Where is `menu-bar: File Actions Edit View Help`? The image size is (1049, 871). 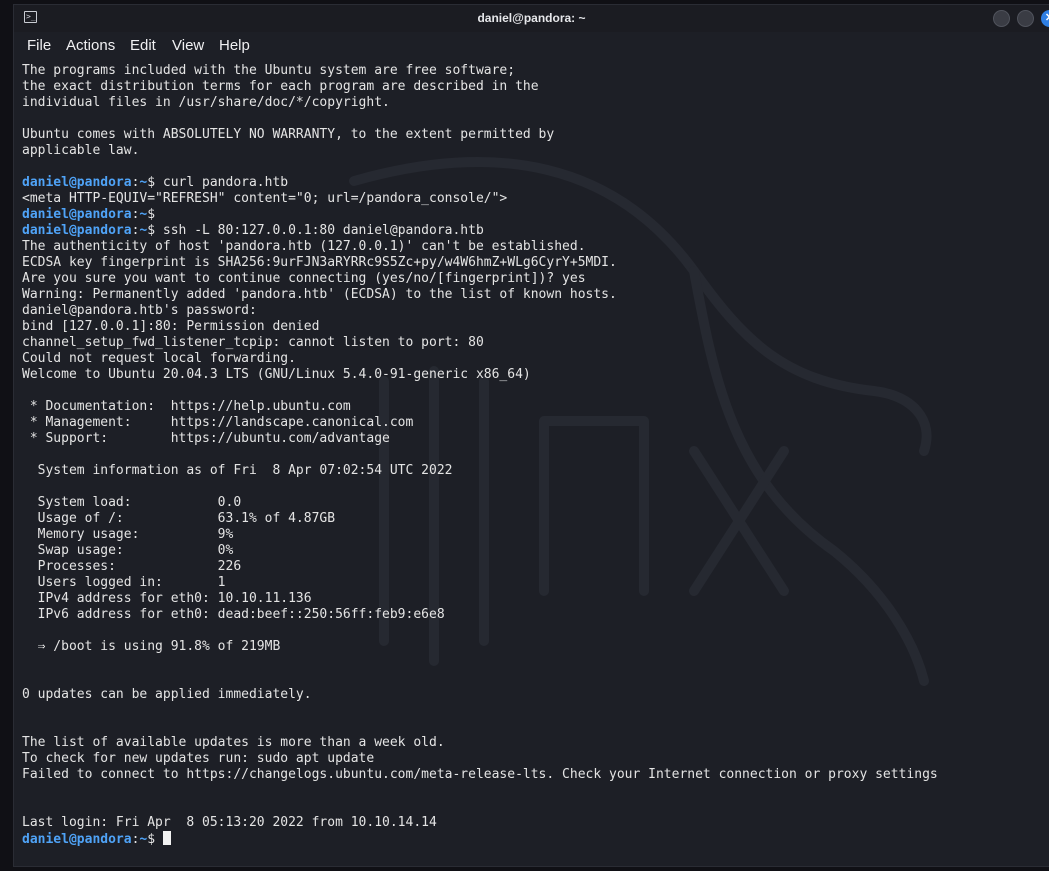 menu-bar: File Actions Edit View Help is located at coordinates (531, 46).